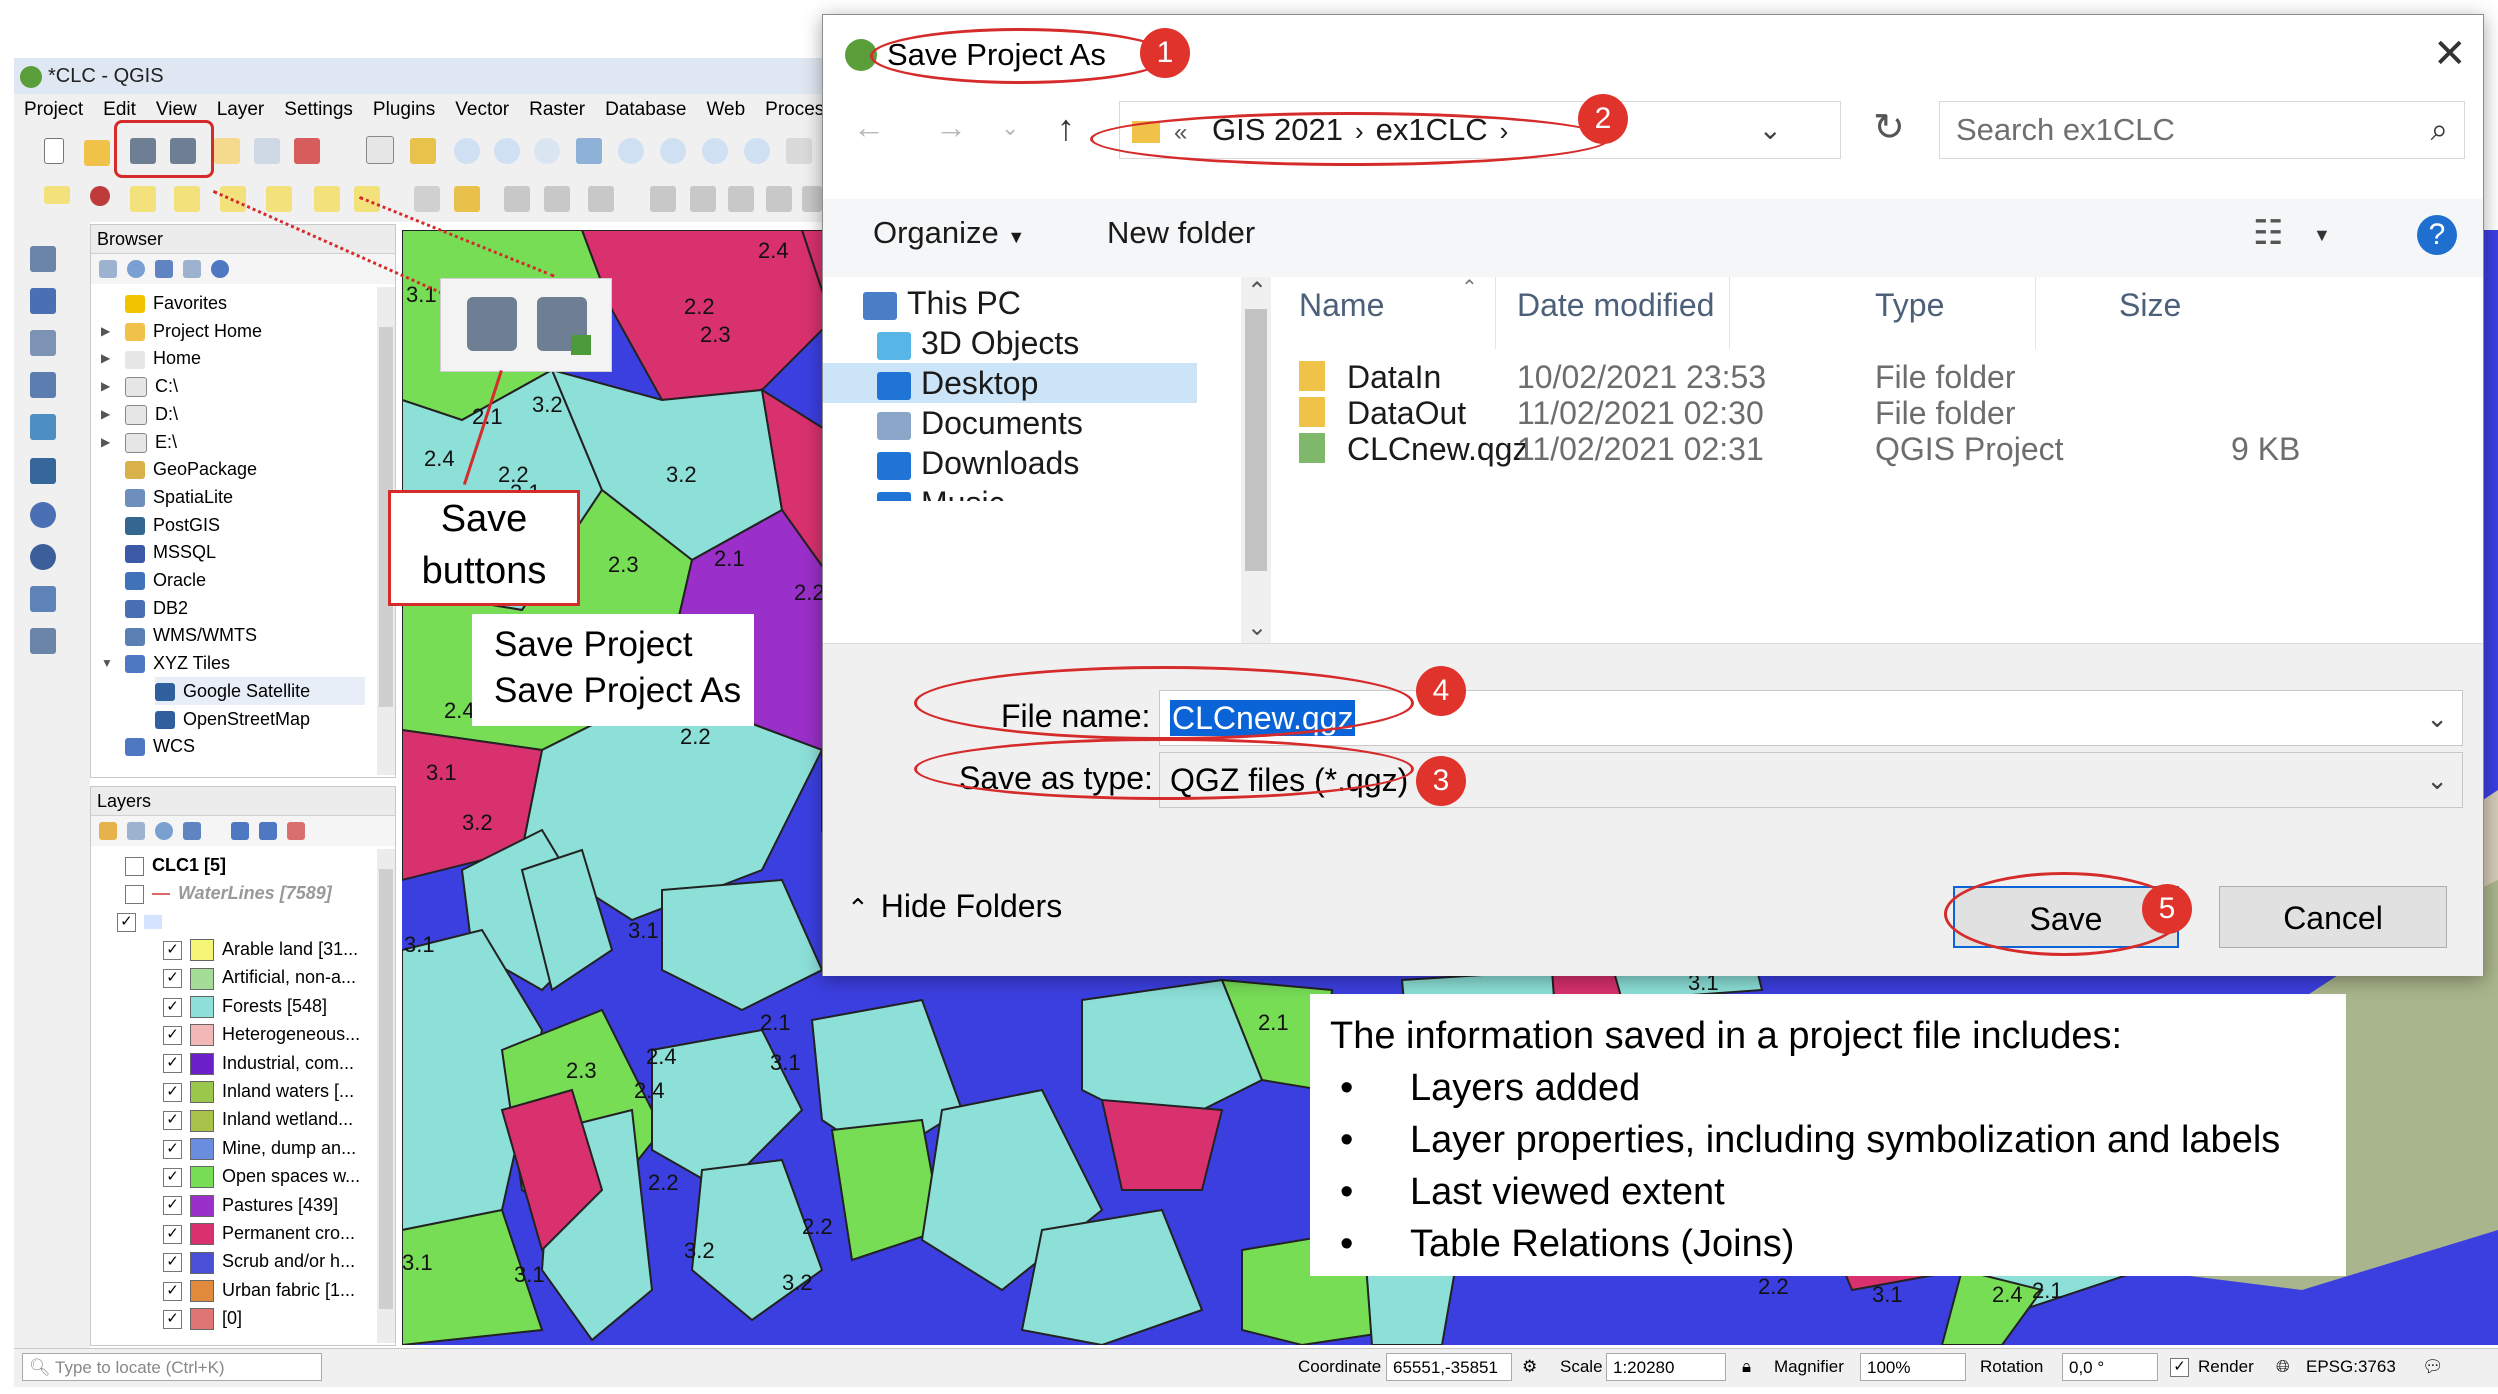  I want to click on nav-item-desktop: Desktop, so click(1010, 383).